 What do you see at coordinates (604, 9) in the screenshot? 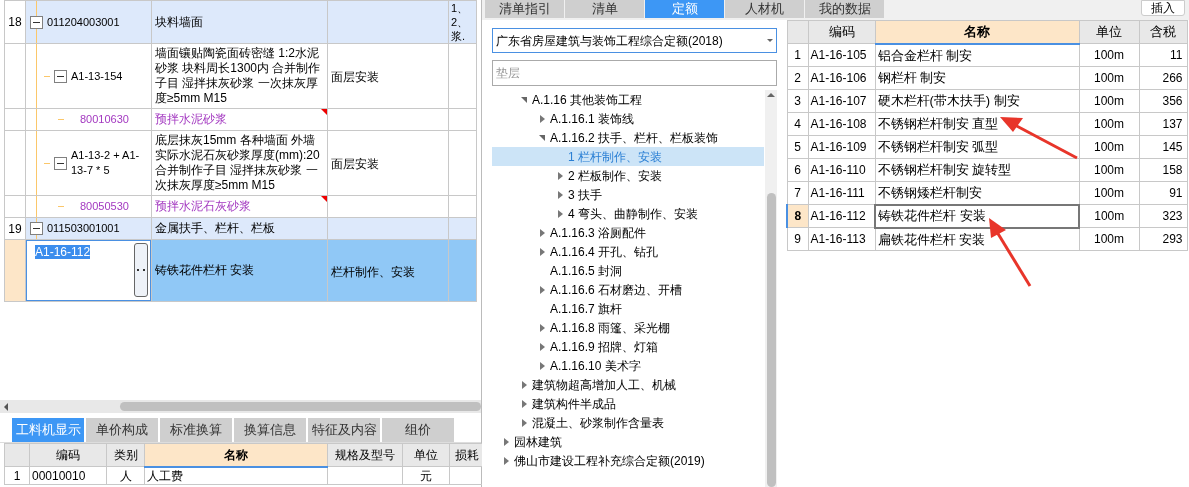
I see `library-tab: 清单` at bounding box center [604, 9].